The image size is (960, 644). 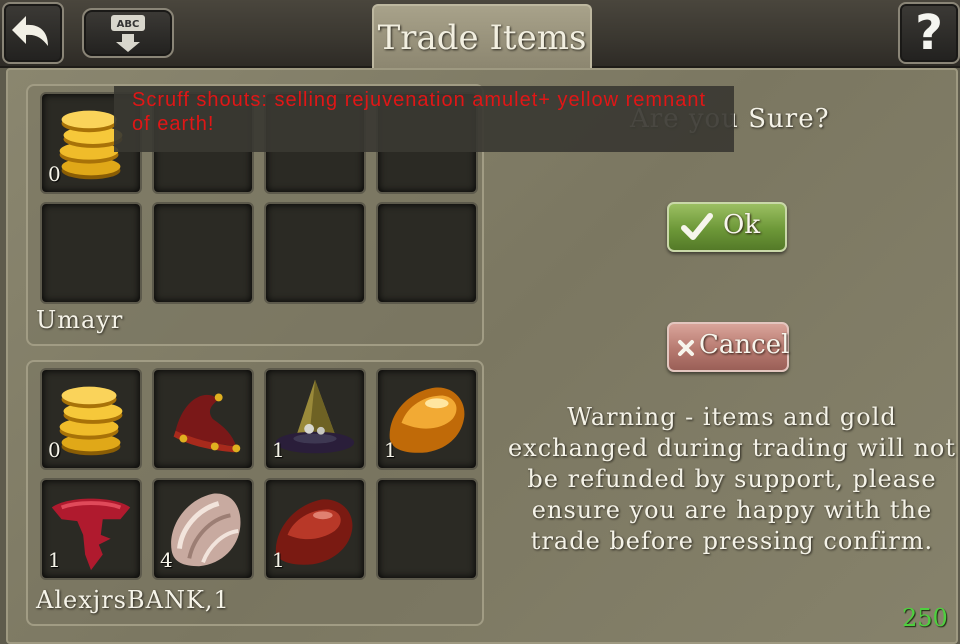 What do you see at coordinates (925, 618) in the screenshot?
I see `counter-value: 250` at bounding box center [925, 618].